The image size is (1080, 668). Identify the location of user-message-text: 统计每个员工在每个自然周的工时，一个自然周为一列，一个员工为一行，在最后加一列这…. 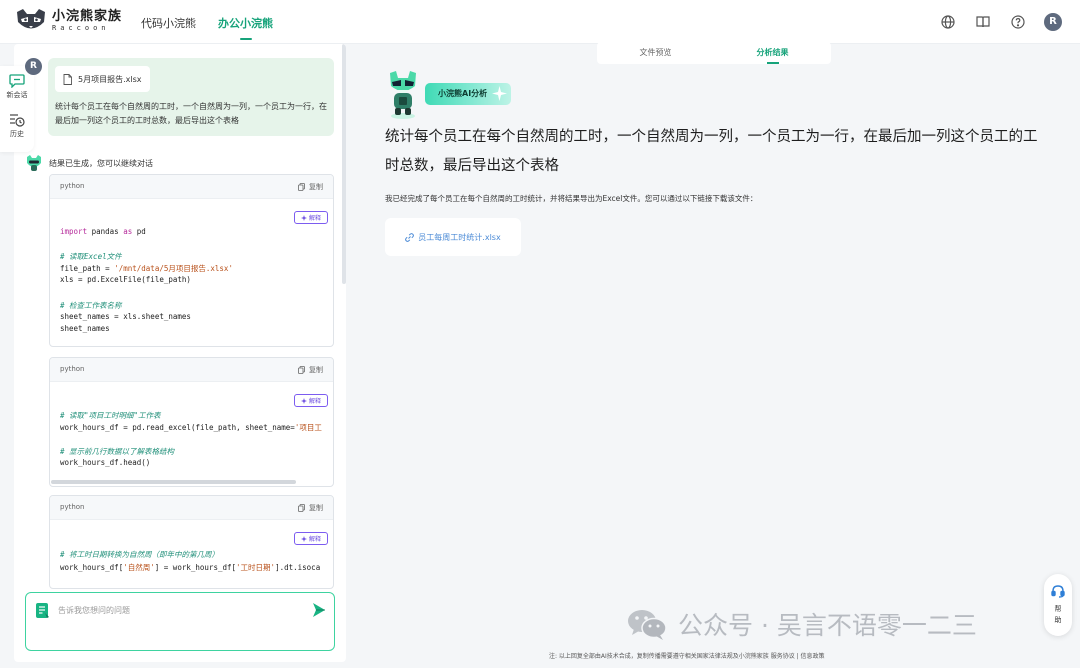
(191, 113).